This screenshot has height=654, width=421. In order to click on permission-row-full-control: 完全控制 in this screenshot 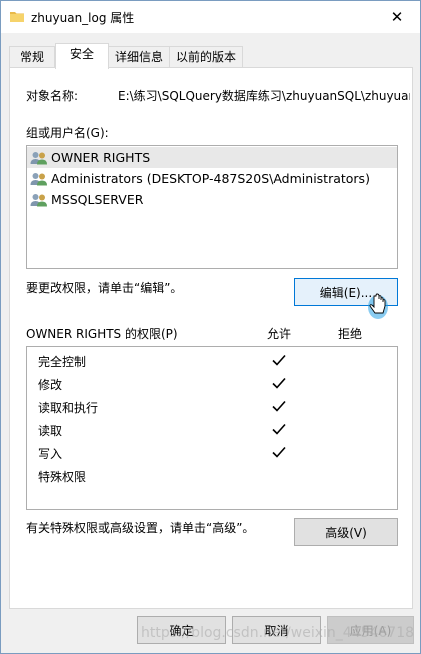, I will do `click(212, 360)`.